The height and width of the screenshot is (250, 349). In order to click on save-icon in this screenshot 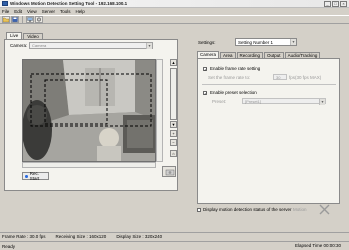, I will do `click(15, 19)`.